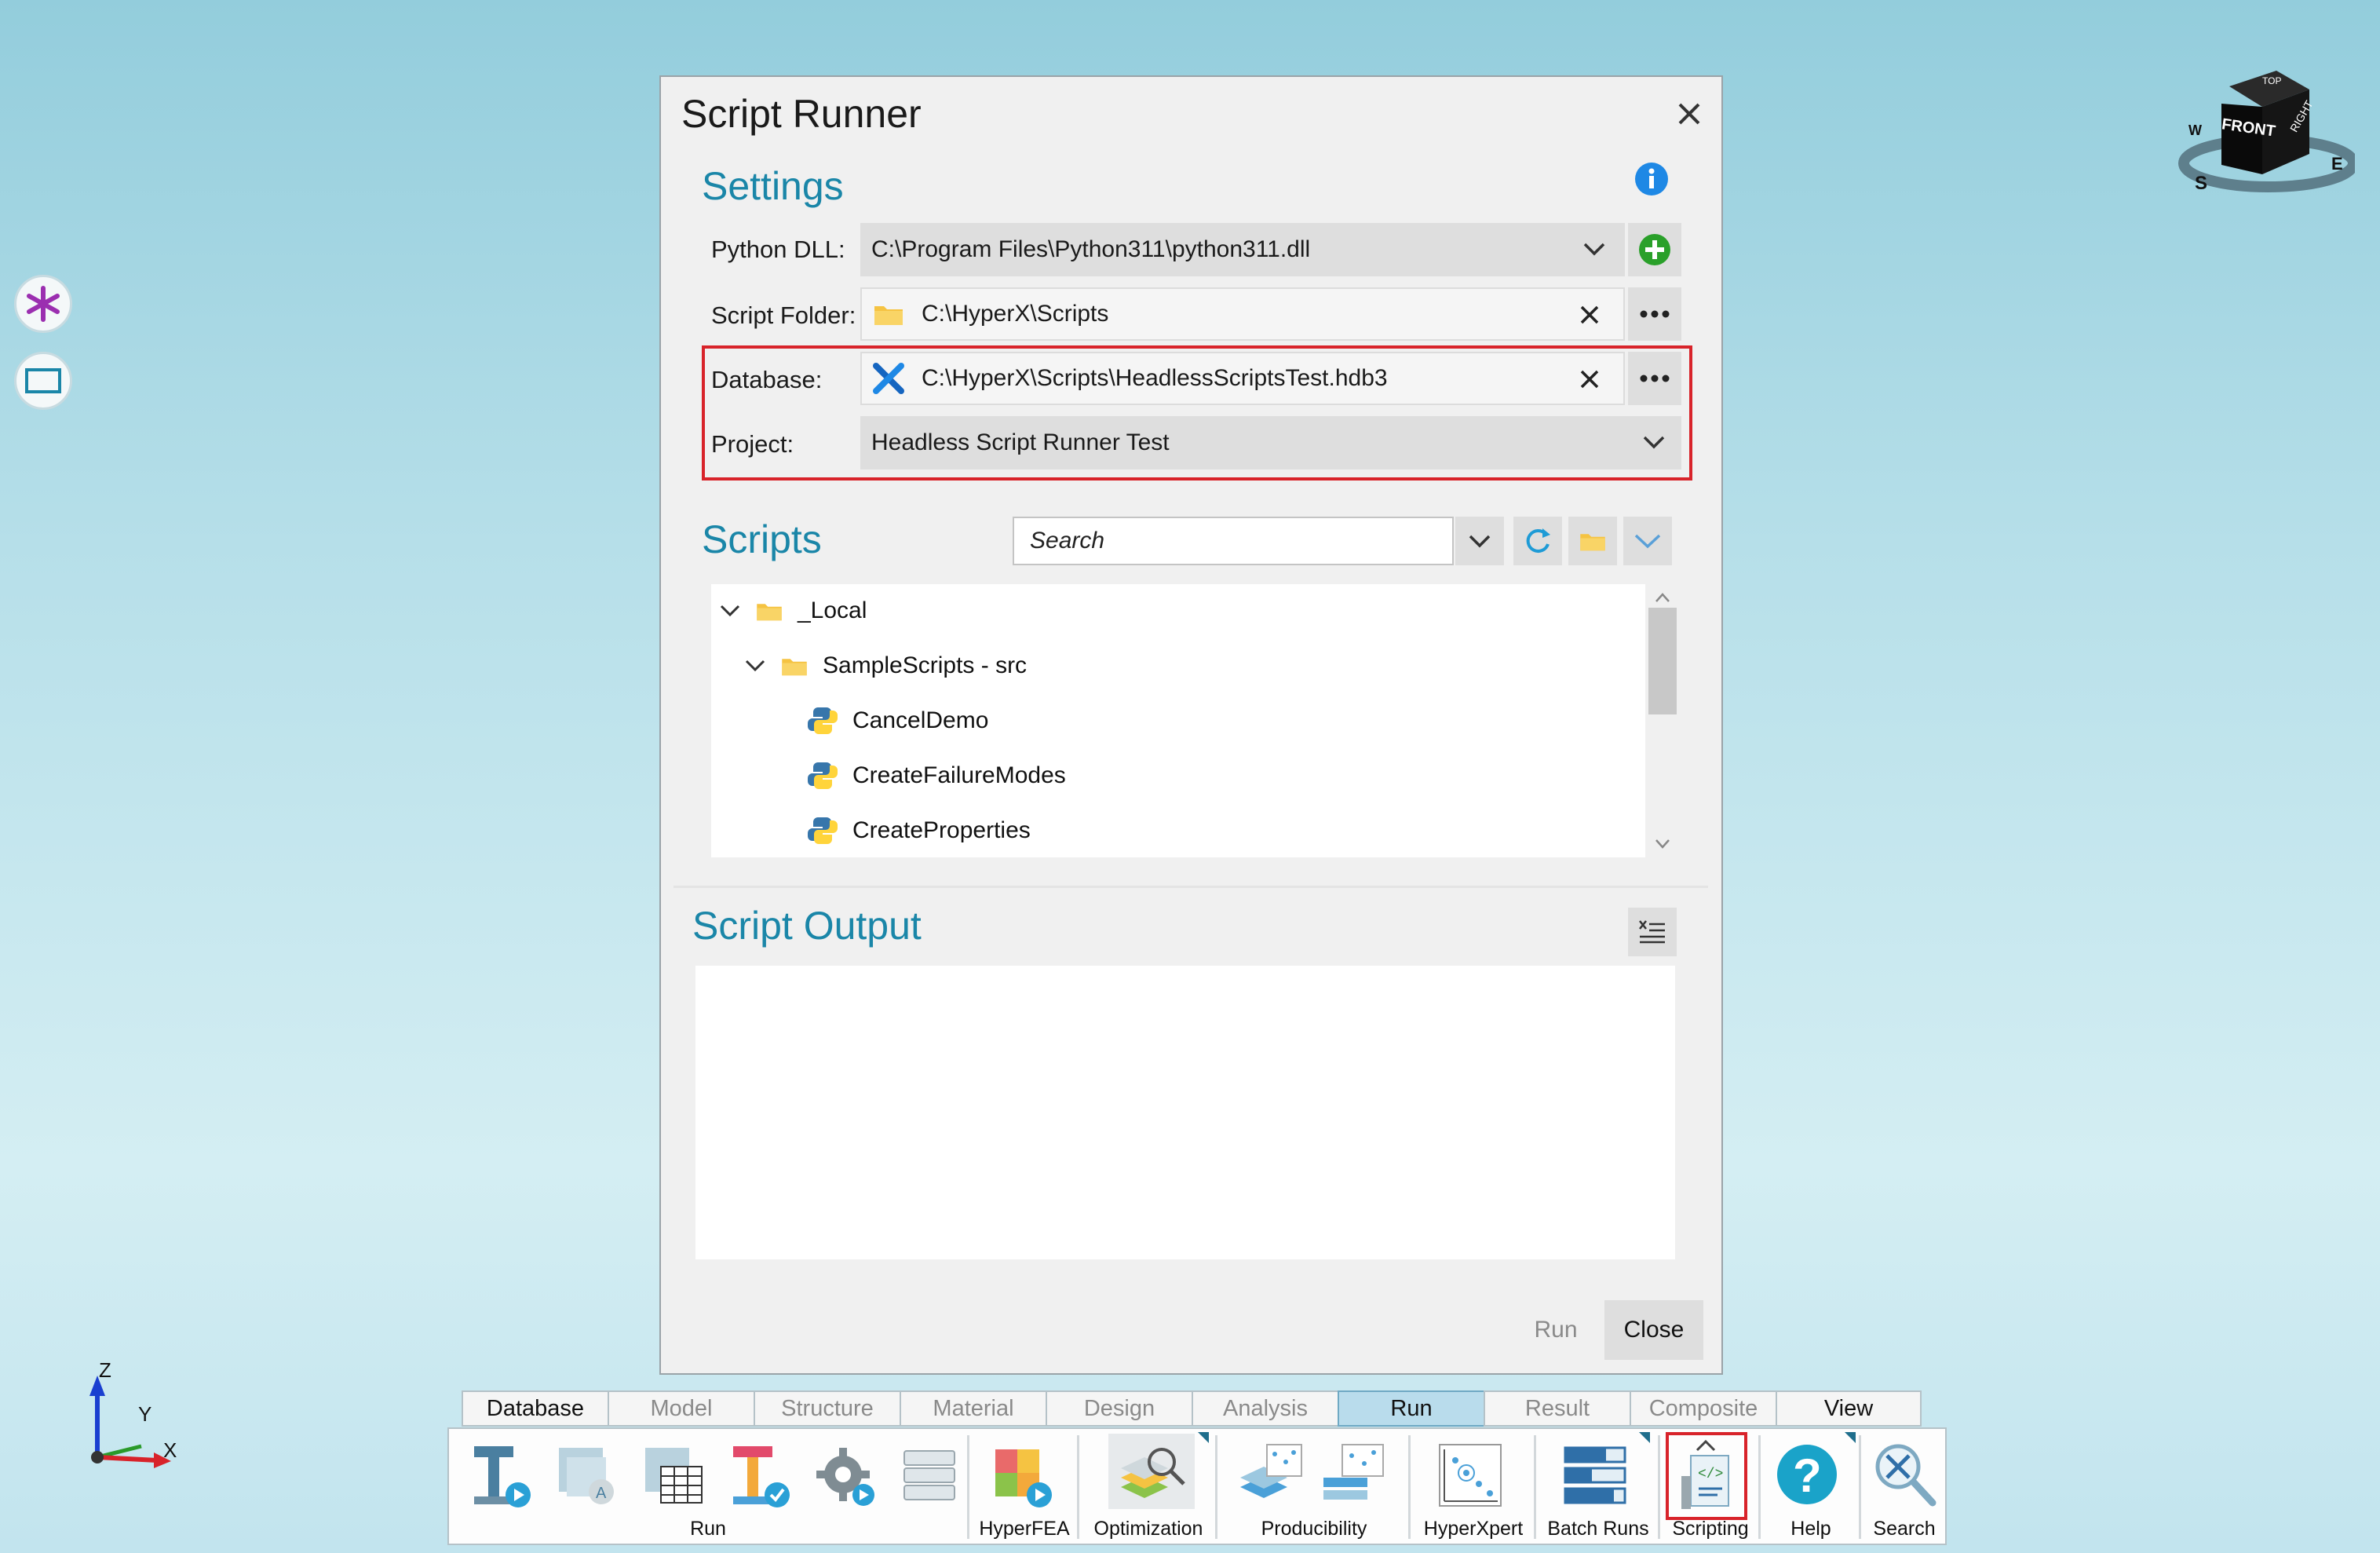 The width and height of the screenshot is (2380, 1553). I want to click on tree-item-label: CreateFailureModes, so click(959, 775).